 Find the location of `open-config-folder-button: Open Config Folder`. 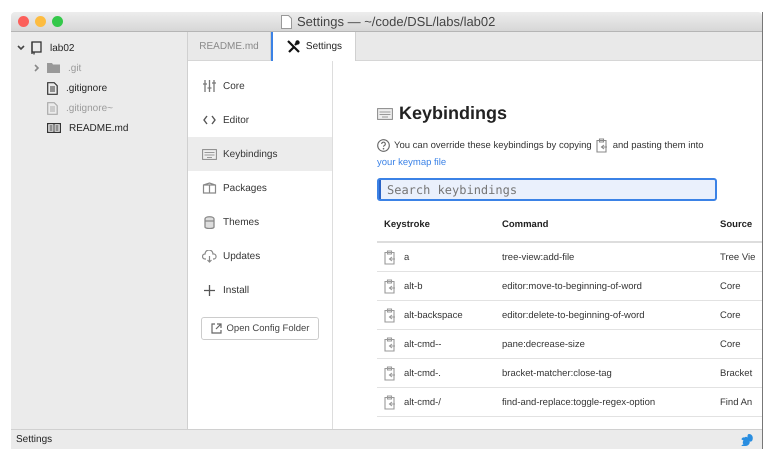

open-config-folder-button: Open Config Folder is located at coordinates (260, 328).